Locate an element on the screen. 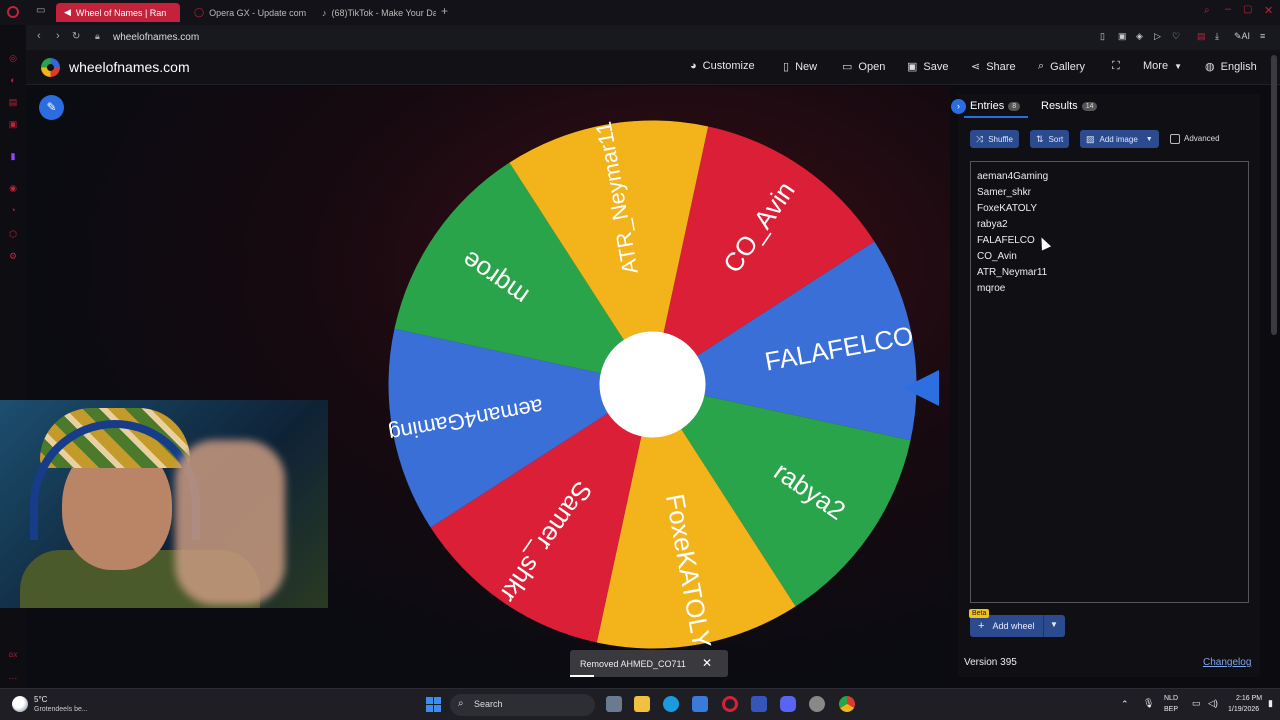 The image size is (1280, 720). folder-icon: ▭ is located at coordinates (847, 67).